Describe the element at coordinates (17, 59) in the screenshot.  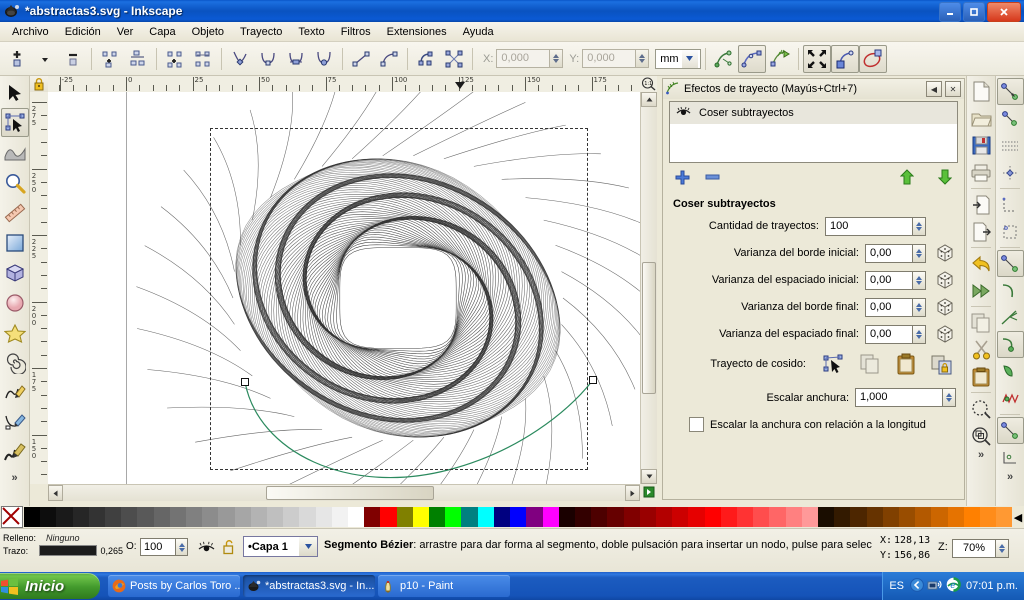
I see `insert-node-button` at that location.